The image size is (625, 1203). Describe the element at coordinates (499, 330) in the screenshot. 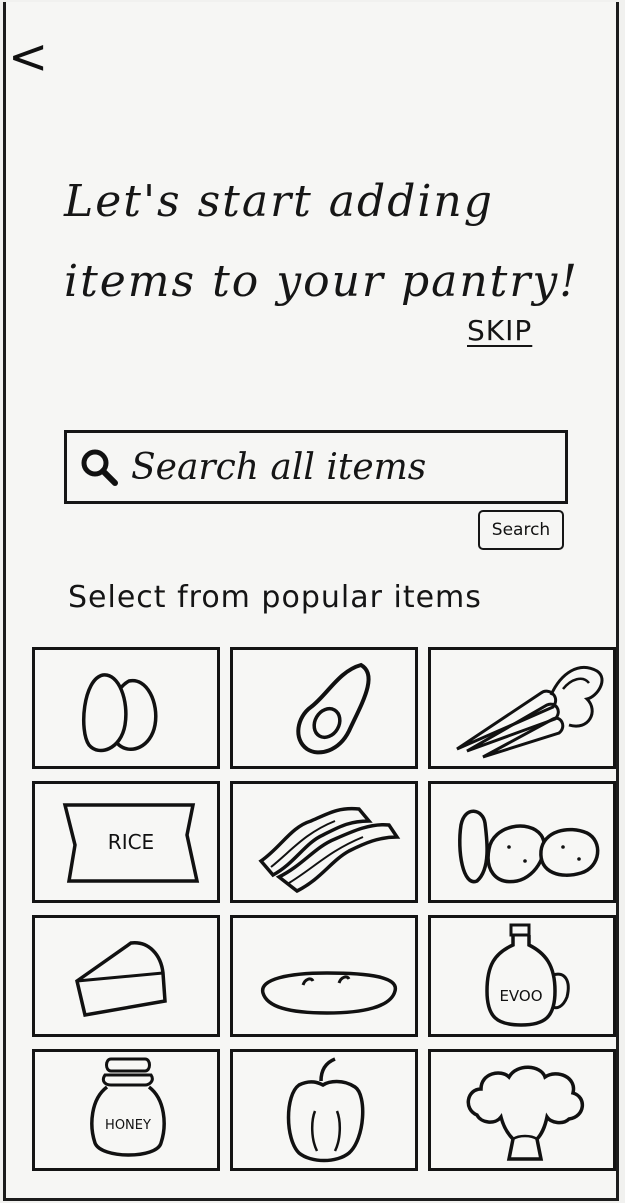

I see `skip-link: SKIP` at that location.